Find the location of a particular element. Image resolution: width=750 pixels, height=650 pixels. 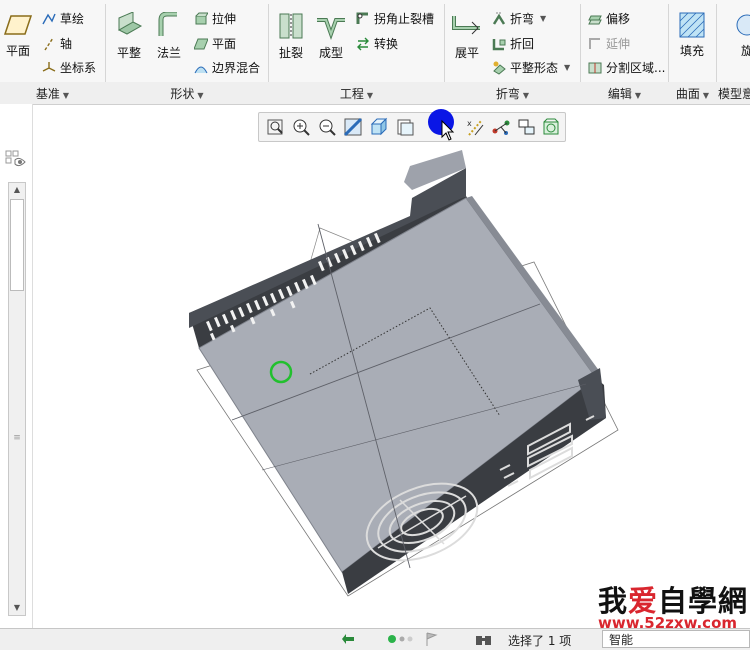

extrude-button: 拉伸 is located at coordinates (215, 18).